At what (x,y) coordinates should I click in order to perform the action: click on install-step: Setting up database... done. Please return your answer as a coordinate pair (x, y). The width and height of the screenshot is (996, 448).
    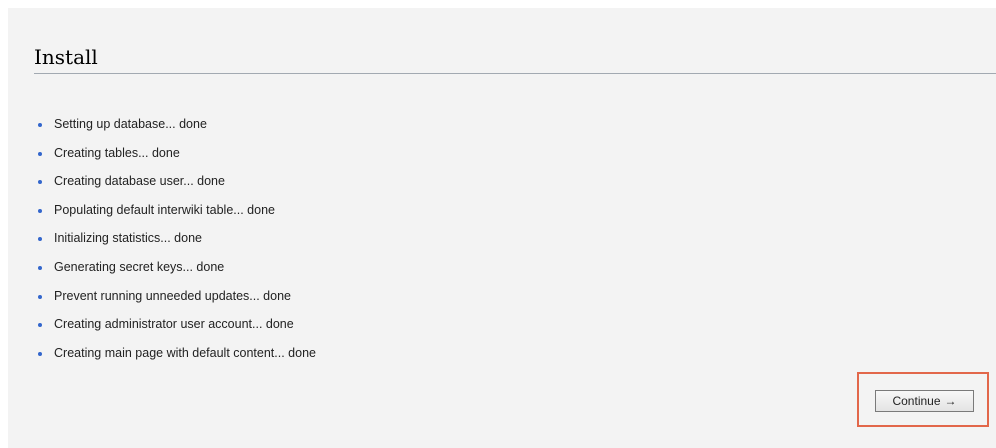
    Looking at the image, I should click on (176, 130).